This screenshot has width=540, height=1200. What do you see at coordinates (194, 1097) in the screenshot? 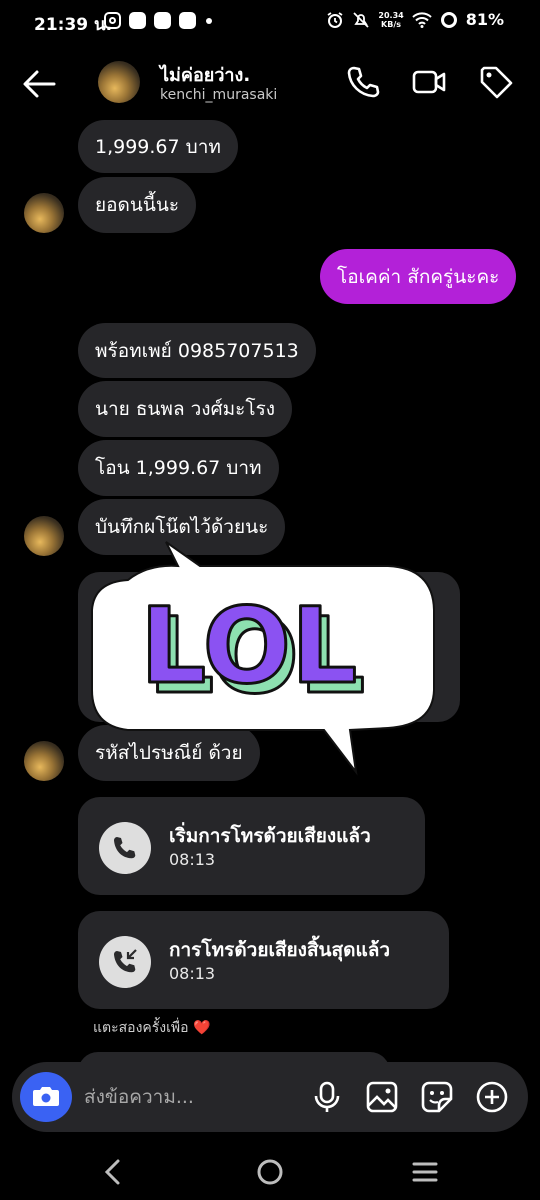
I see `message-input` at bounding box center [194, 1097].